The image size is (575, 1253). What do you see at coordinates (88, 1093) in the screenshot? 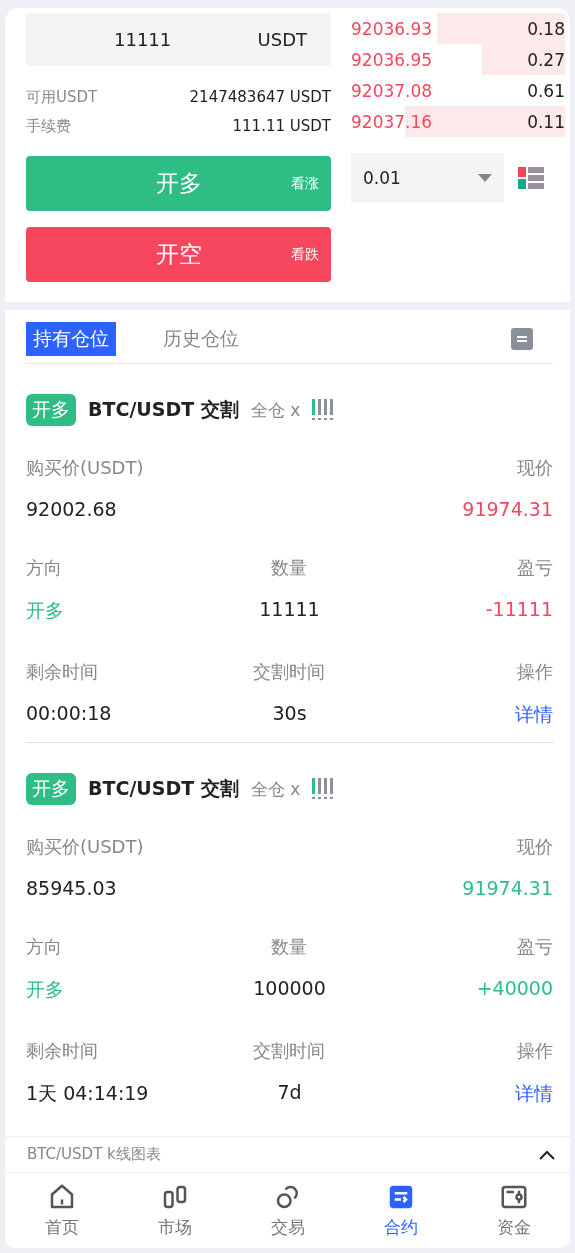
I see `field-value: 1天 04:14:19` at bounding box center [88, 1093].